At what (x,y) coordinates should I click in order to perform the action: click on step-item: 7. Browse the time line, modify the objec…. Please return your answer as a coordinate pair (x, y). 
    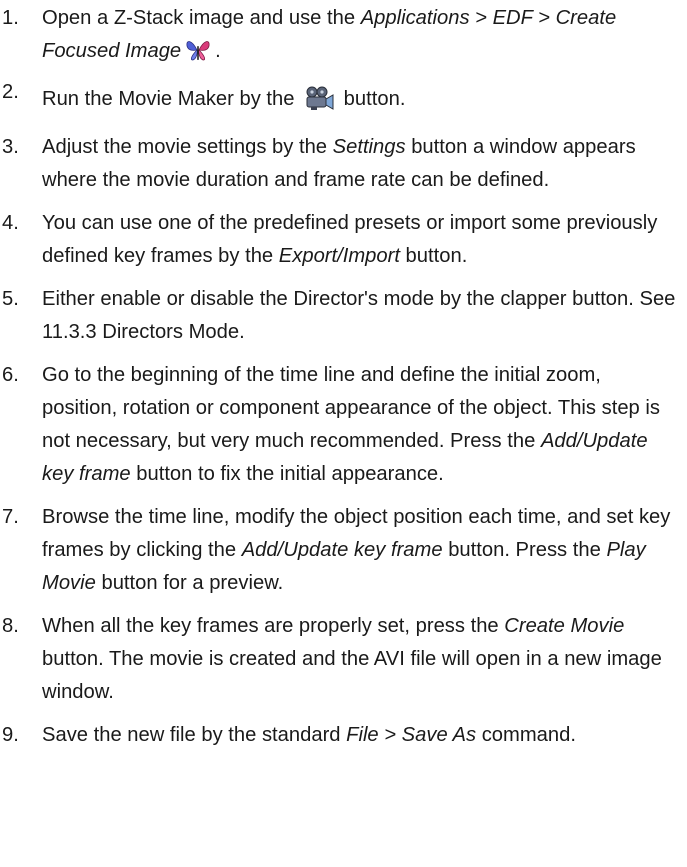
    Looking at the image, I should click on (340, 550).